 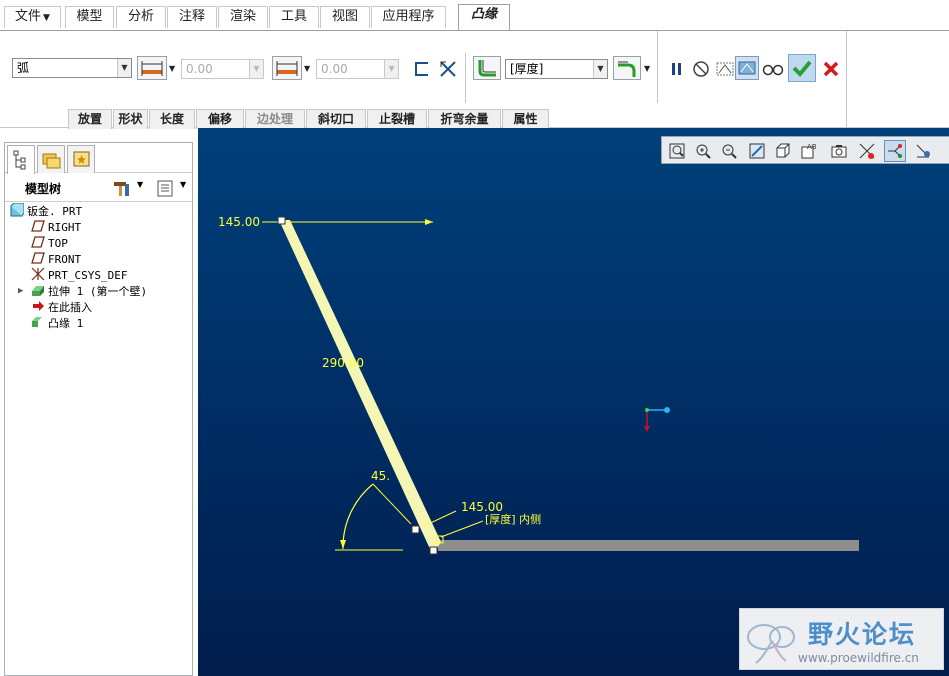 What do you see at coordinates (56, 259) in the screenshot?
I see `tree-item-front: FRONT` at bounding box center [56, 259].